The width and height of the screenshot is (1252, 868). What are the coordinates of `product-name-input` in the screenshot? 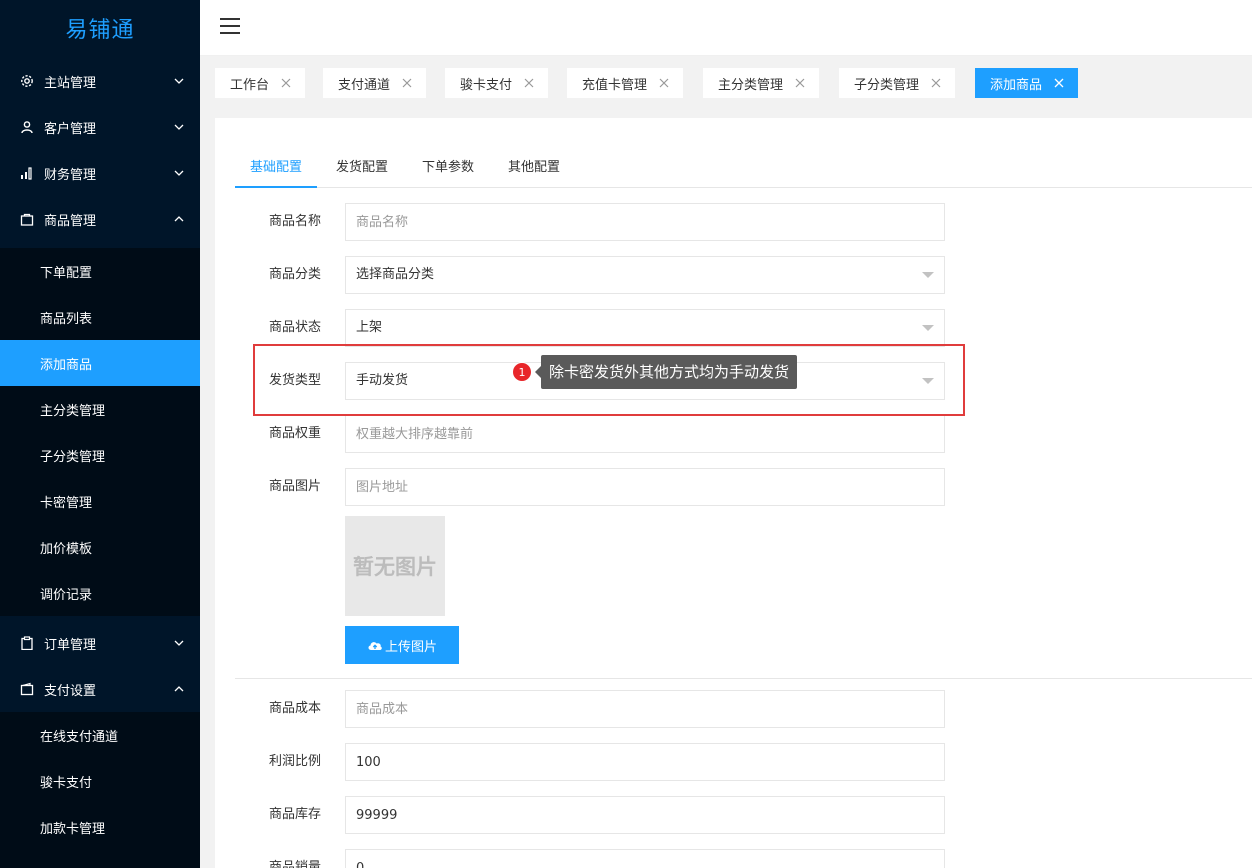 It's located at (645, 222).